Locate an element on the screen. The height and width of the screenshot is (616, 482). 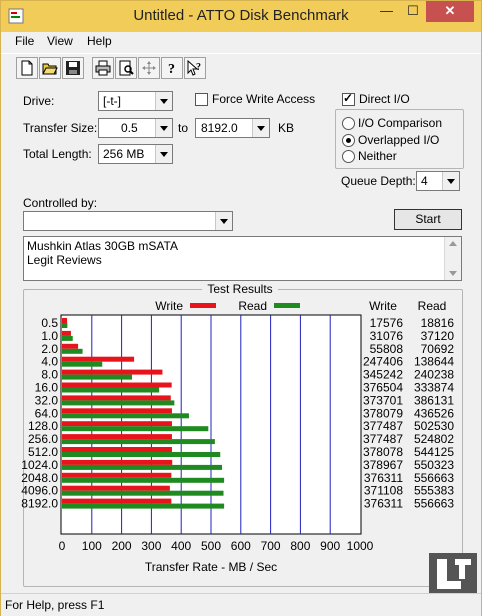
write-value: 345242 is located at coordinates (383, 375).